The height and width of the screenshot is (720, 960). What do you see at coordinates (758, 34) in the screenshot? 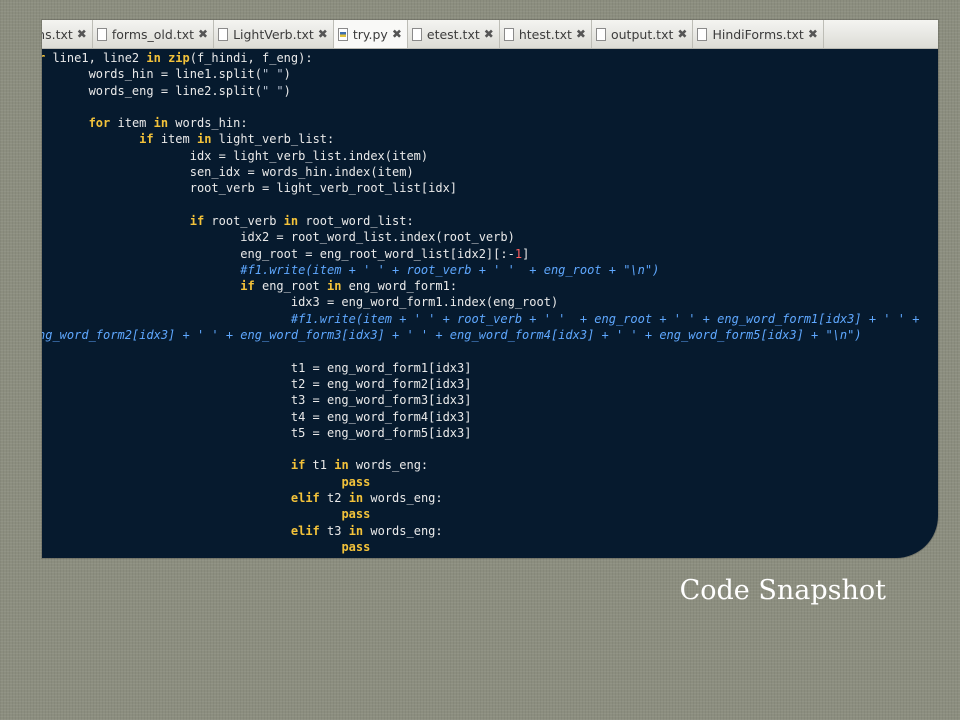
I see `tab-hindiforms-txt: HindiForms.txt ✖` at bounding box center [758, 34].